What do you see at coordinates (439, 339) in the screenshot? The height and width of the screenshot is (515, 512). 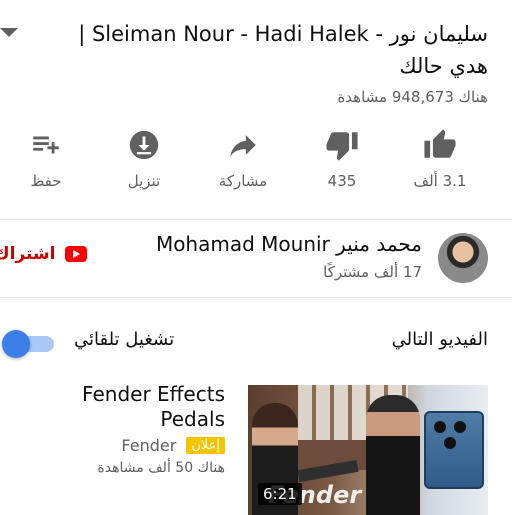 I see `up-next-label: الفيديو التالي` at bounding box center [439, 339].